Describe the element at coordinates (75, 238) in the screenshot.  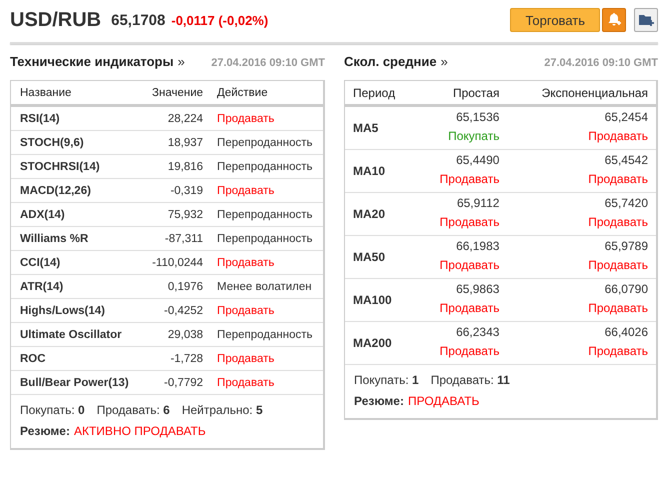
I see `indicator-name: Williams %R` at that location.